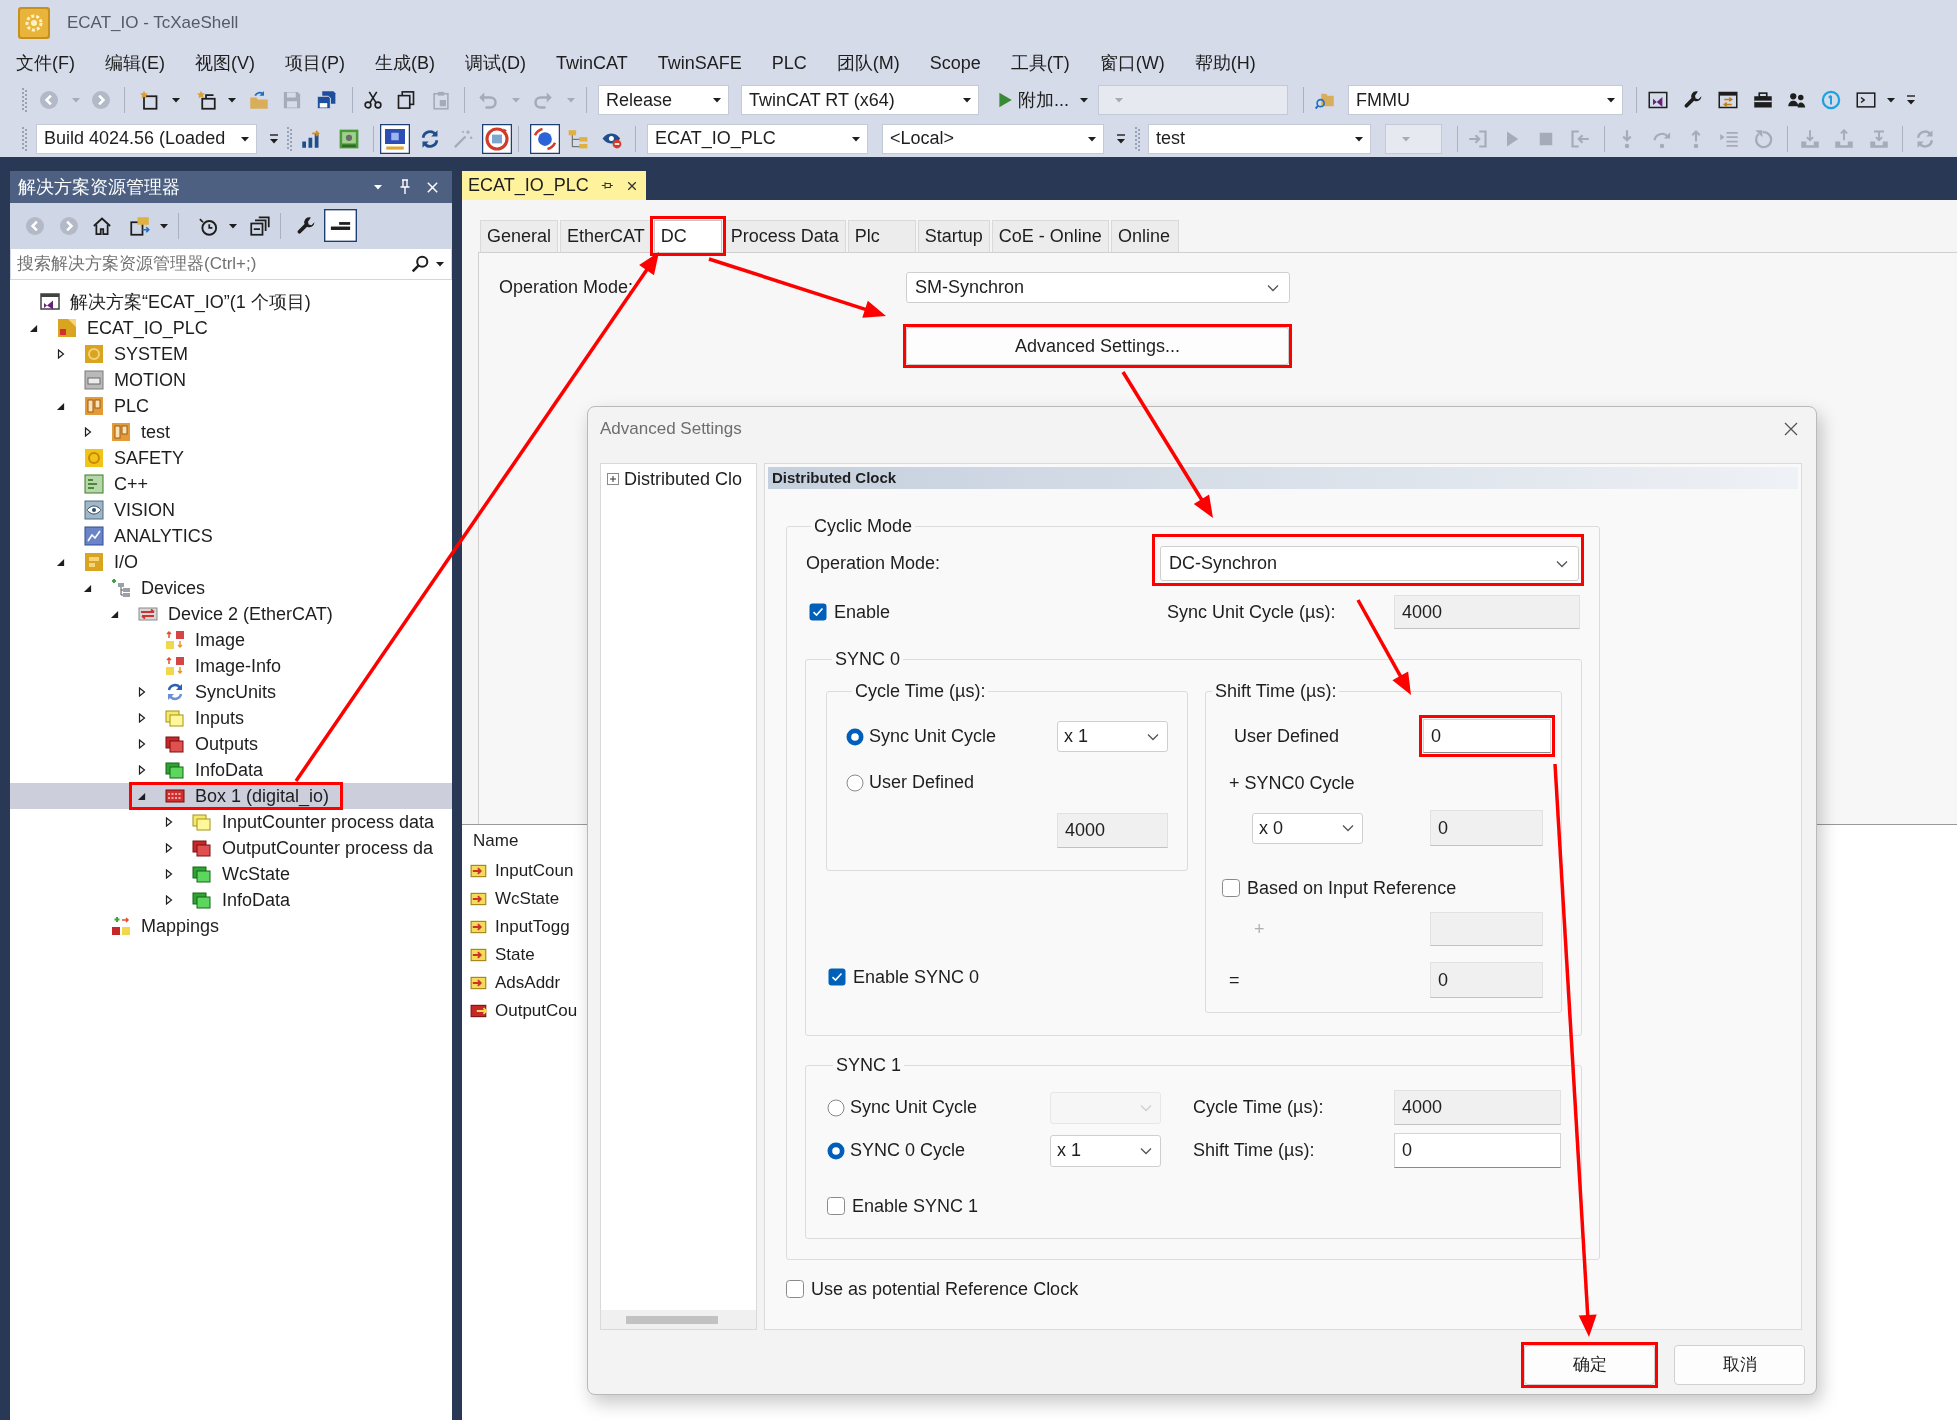  I want to click on people-icon, so click(1797, 100).